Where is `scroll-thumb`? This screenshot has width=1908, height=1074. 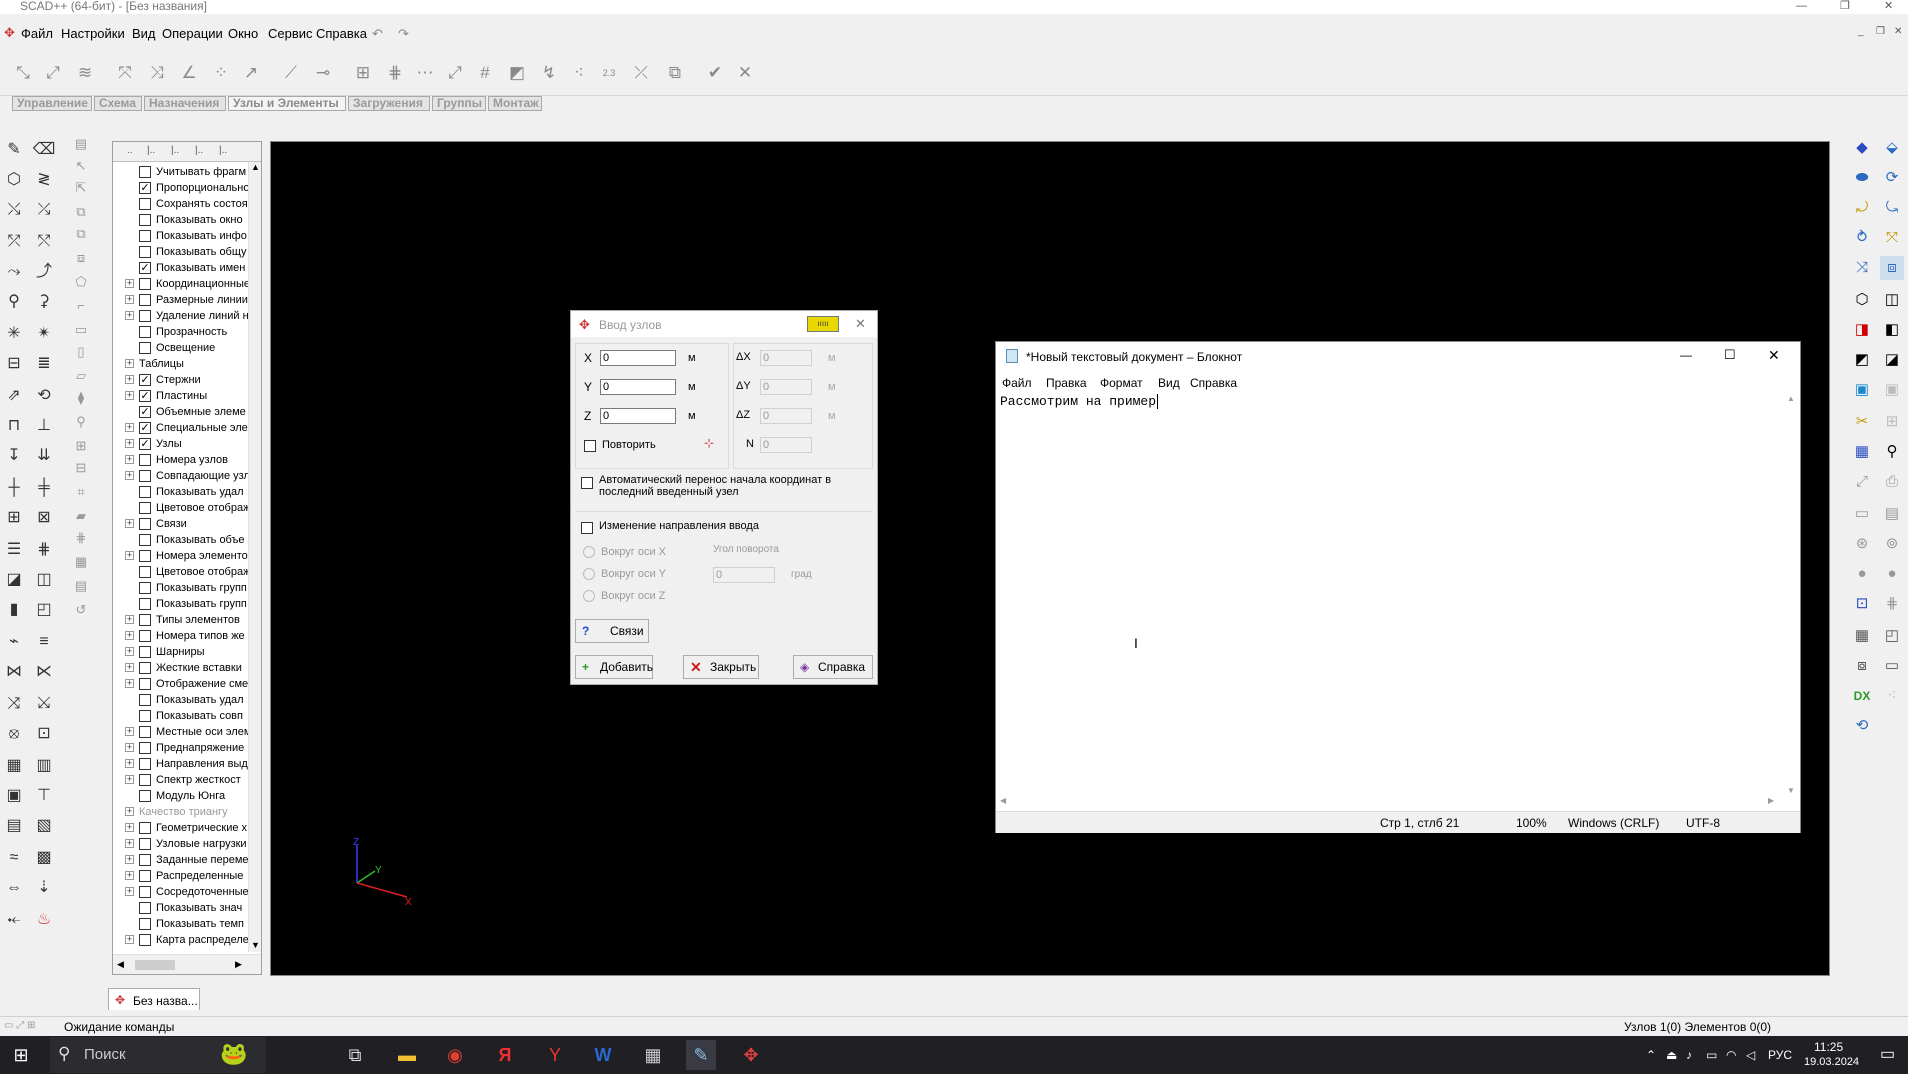 scroll-thumb is located at coordinates (155, 965).